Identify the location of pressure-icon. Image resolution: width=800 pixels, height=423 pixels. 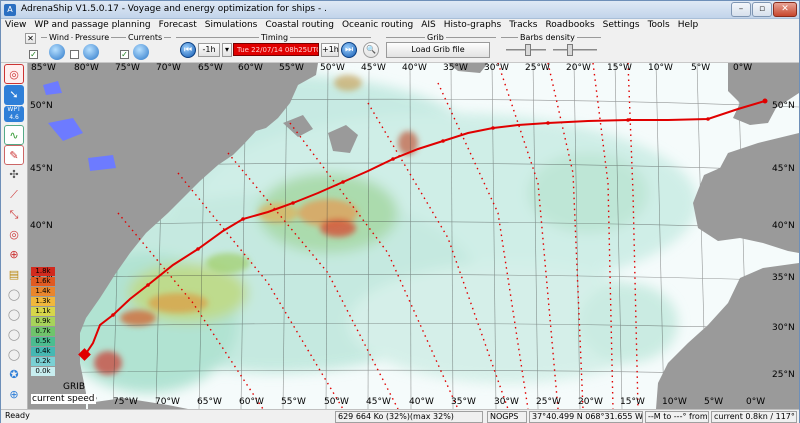
(91, 52).